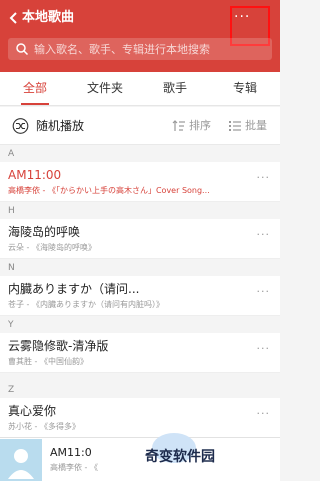  What do you see at coordinates (105, 88) in the screenshot?
I see `tab-folder: 文件夹` at bounding box center [105, 88].